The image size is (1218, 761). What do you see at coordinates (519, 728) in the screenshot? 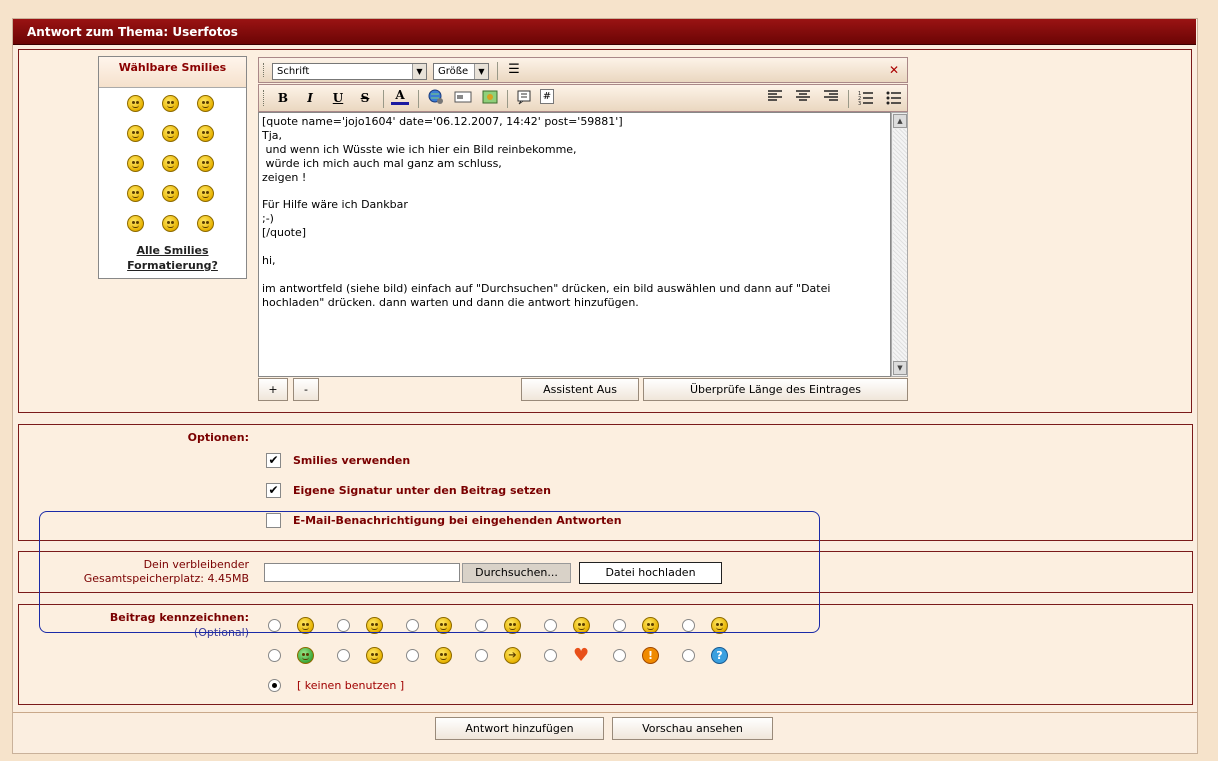
I see `add-reply-button: Antwort hinzufügen` at bounding box center [519, 728].